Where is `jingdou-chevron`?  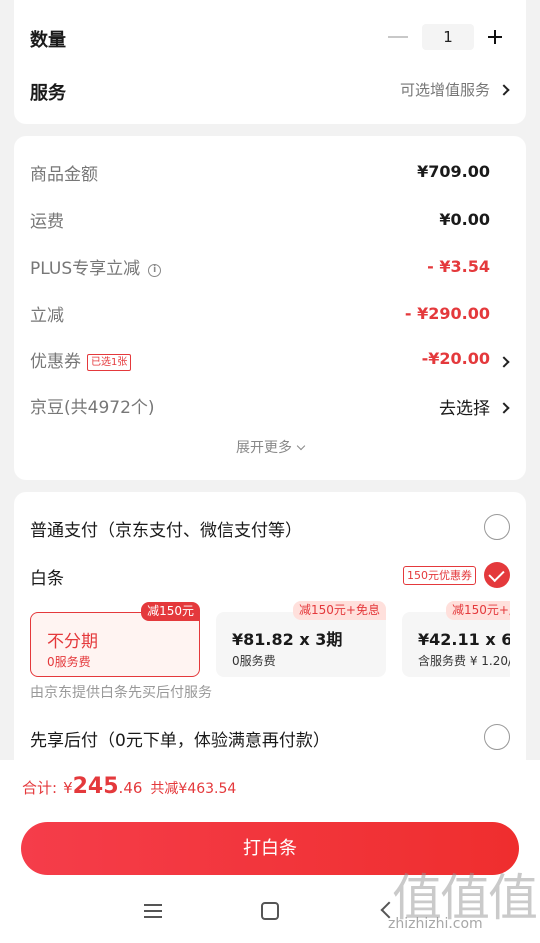
jingdou-chevron is located at coordinates (500, 407).